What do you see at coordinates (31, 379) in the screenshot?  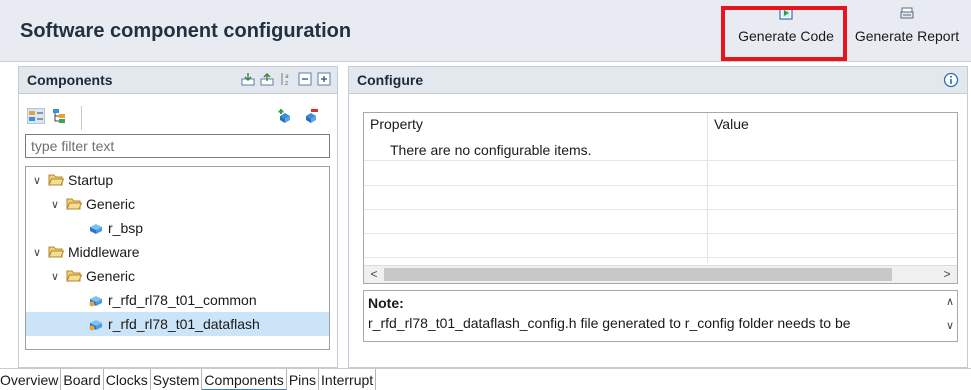 I see `tab-overview: Overview` at bounding box center [31, 379].